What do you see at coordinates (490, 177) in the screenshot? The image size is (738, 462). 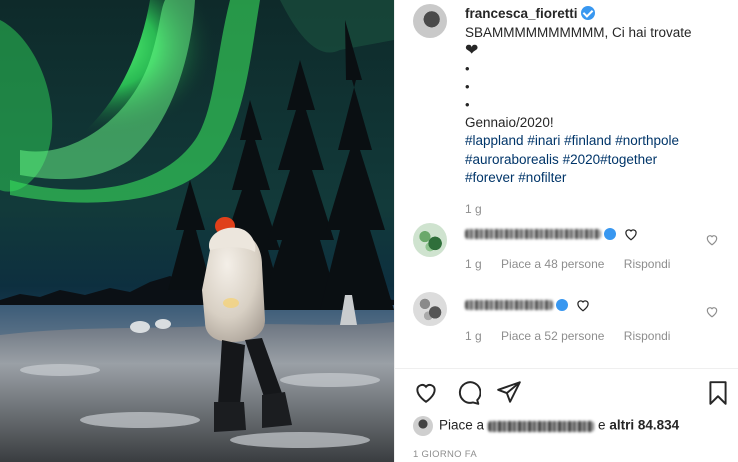 I see `hashtag-link: #forever` at bounding box center [490, 177].